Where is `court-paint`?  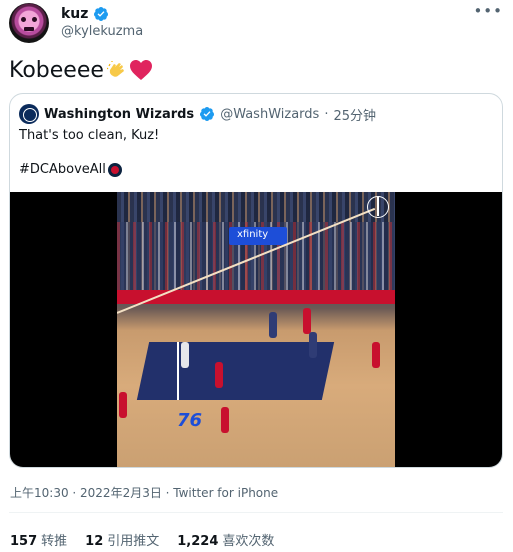 court-paint is located at coordinates (235, 371).